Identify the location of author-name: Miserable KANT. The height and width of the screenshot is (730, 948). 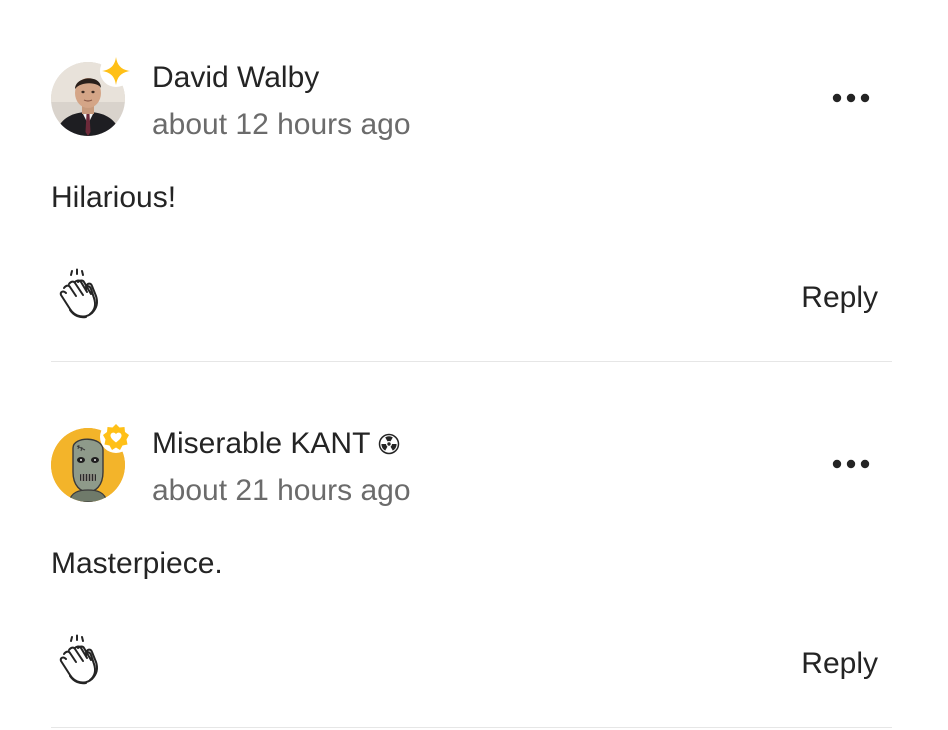
(261, 444).